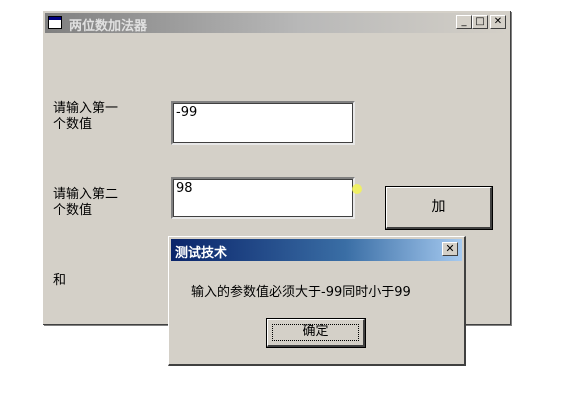 The width and height of the screenshot is (576, 399). I want to click on maximize-button: □, so click(480, 22).